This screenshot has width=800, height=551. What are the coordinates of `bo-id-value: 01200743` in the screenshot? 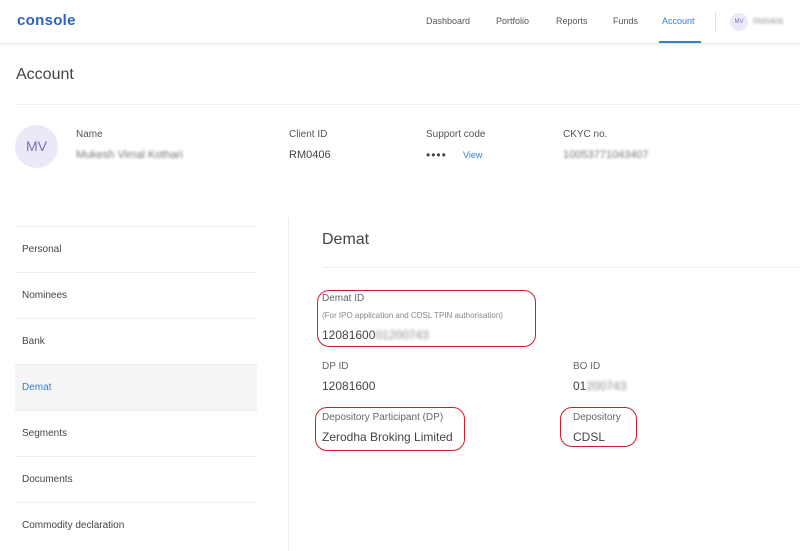 It's located at (599, 386).